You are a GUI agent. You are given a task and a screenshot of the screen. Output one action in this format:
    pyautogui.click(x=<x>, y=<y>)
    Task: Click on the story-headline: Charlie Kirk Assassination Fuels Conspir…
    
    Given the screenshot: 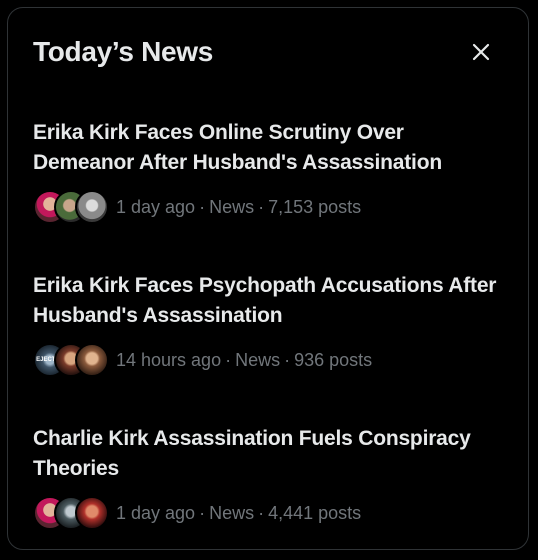 What is the action you would take?
    pyautogui.click(x=252, y=453)
    